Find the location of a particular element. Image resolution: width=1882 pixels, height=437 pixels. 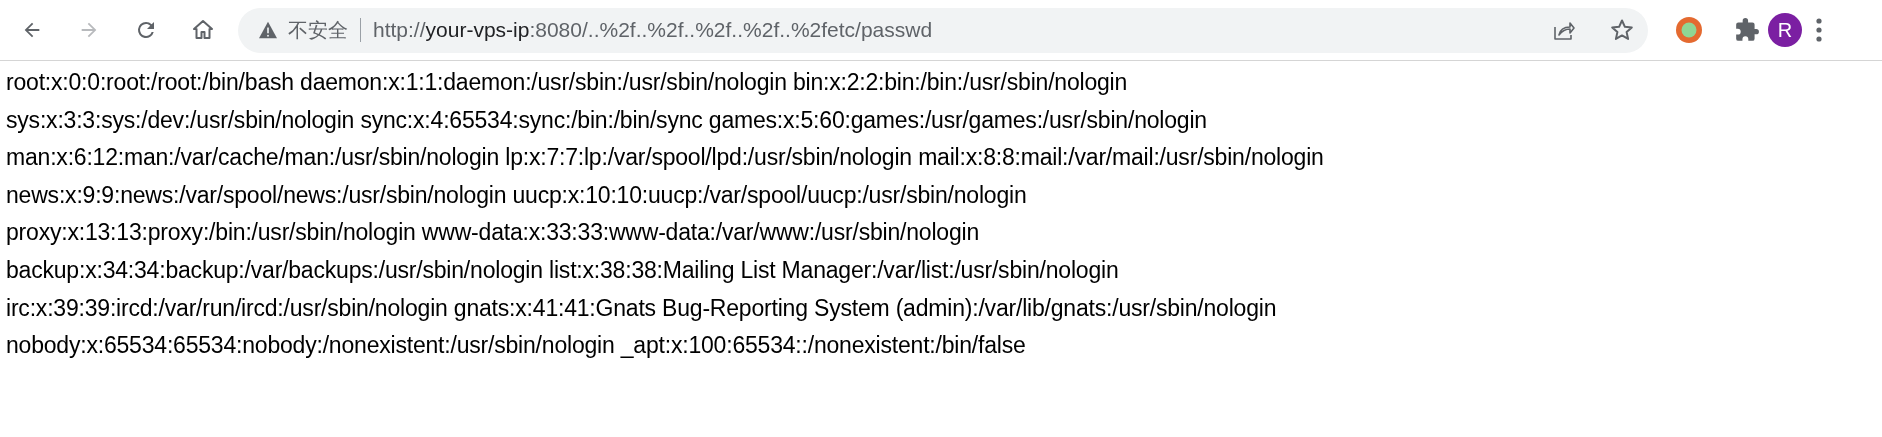

url-text: http://your-vps-ip:8080/..%2f..%2f..%2f..%2f..%2fetc/passwd is located at coordinates (653, 30).